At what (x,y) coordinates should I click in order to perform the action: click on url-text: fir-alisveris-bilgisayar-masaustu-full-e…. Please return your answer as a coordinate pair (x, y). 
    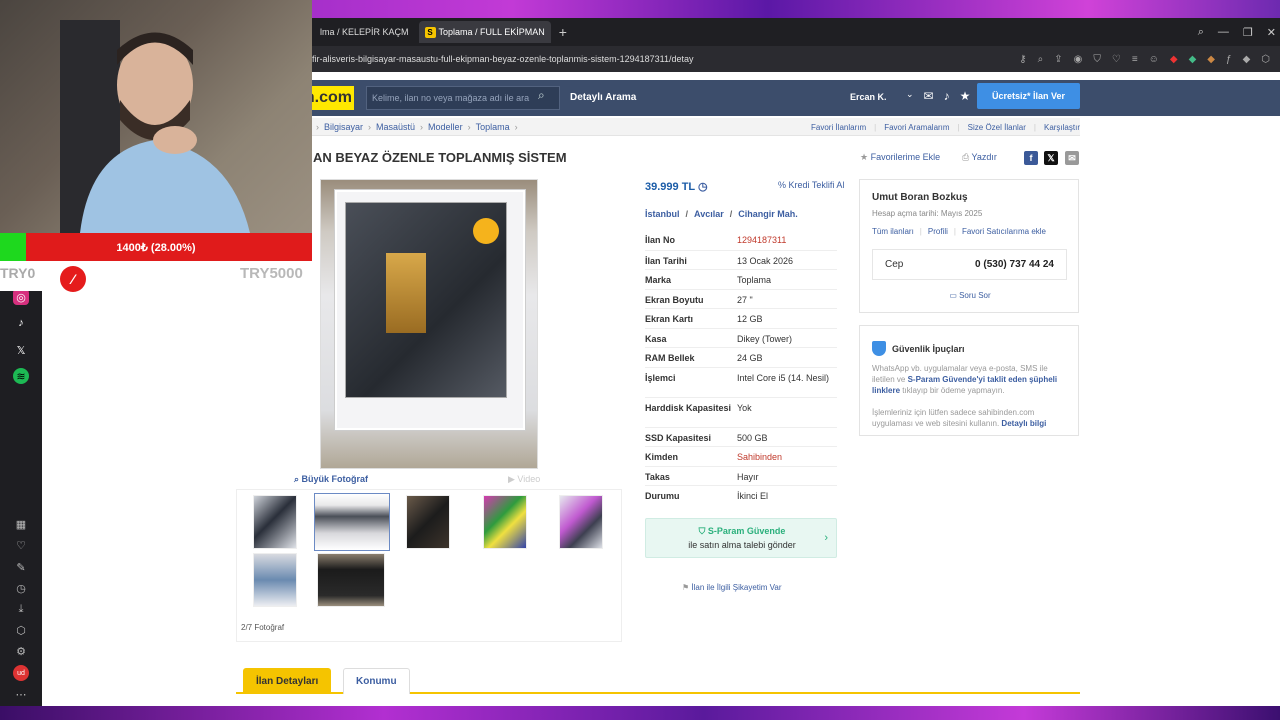
    Looking at the image, I should click on (665, 59).